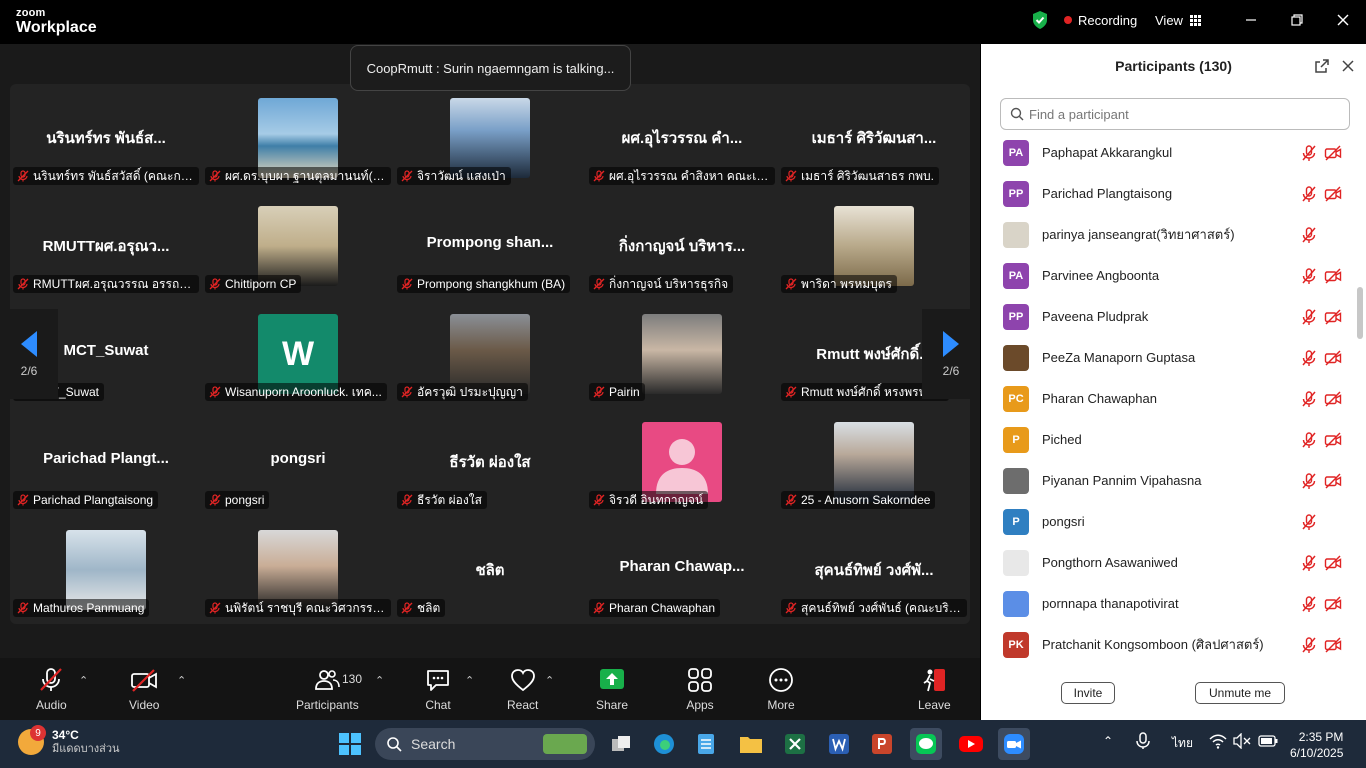  Describe the element at coordinates (700, 689) in the screenshot. I see `apps-button: Apps` at that location.